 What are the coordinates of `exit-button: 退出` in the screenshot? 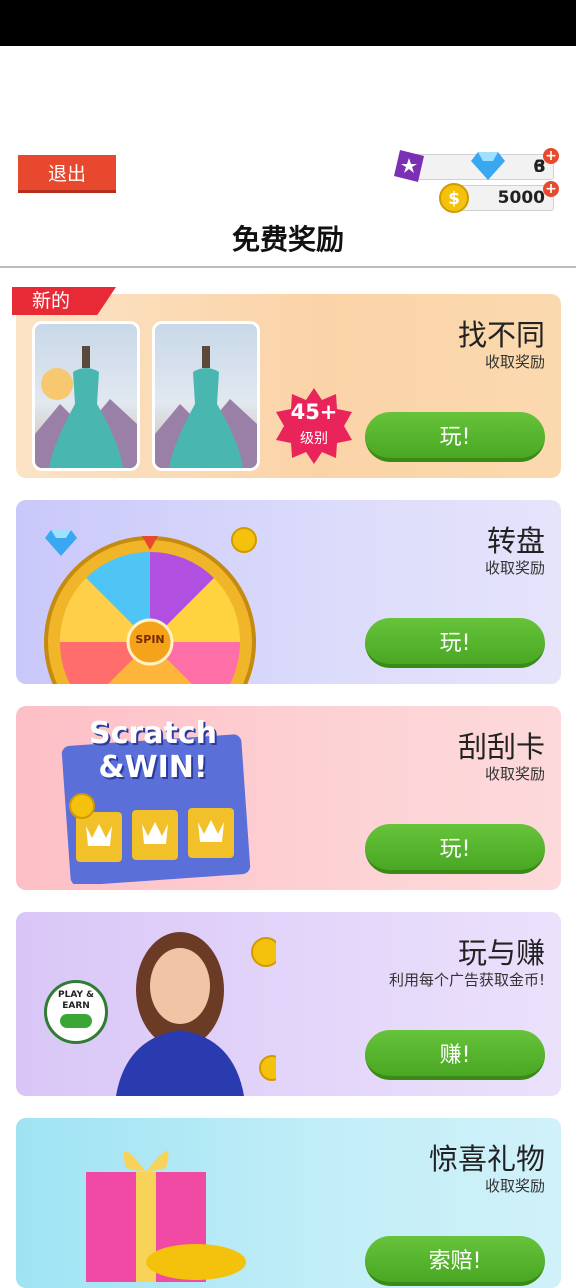 It's located at (67, 174).